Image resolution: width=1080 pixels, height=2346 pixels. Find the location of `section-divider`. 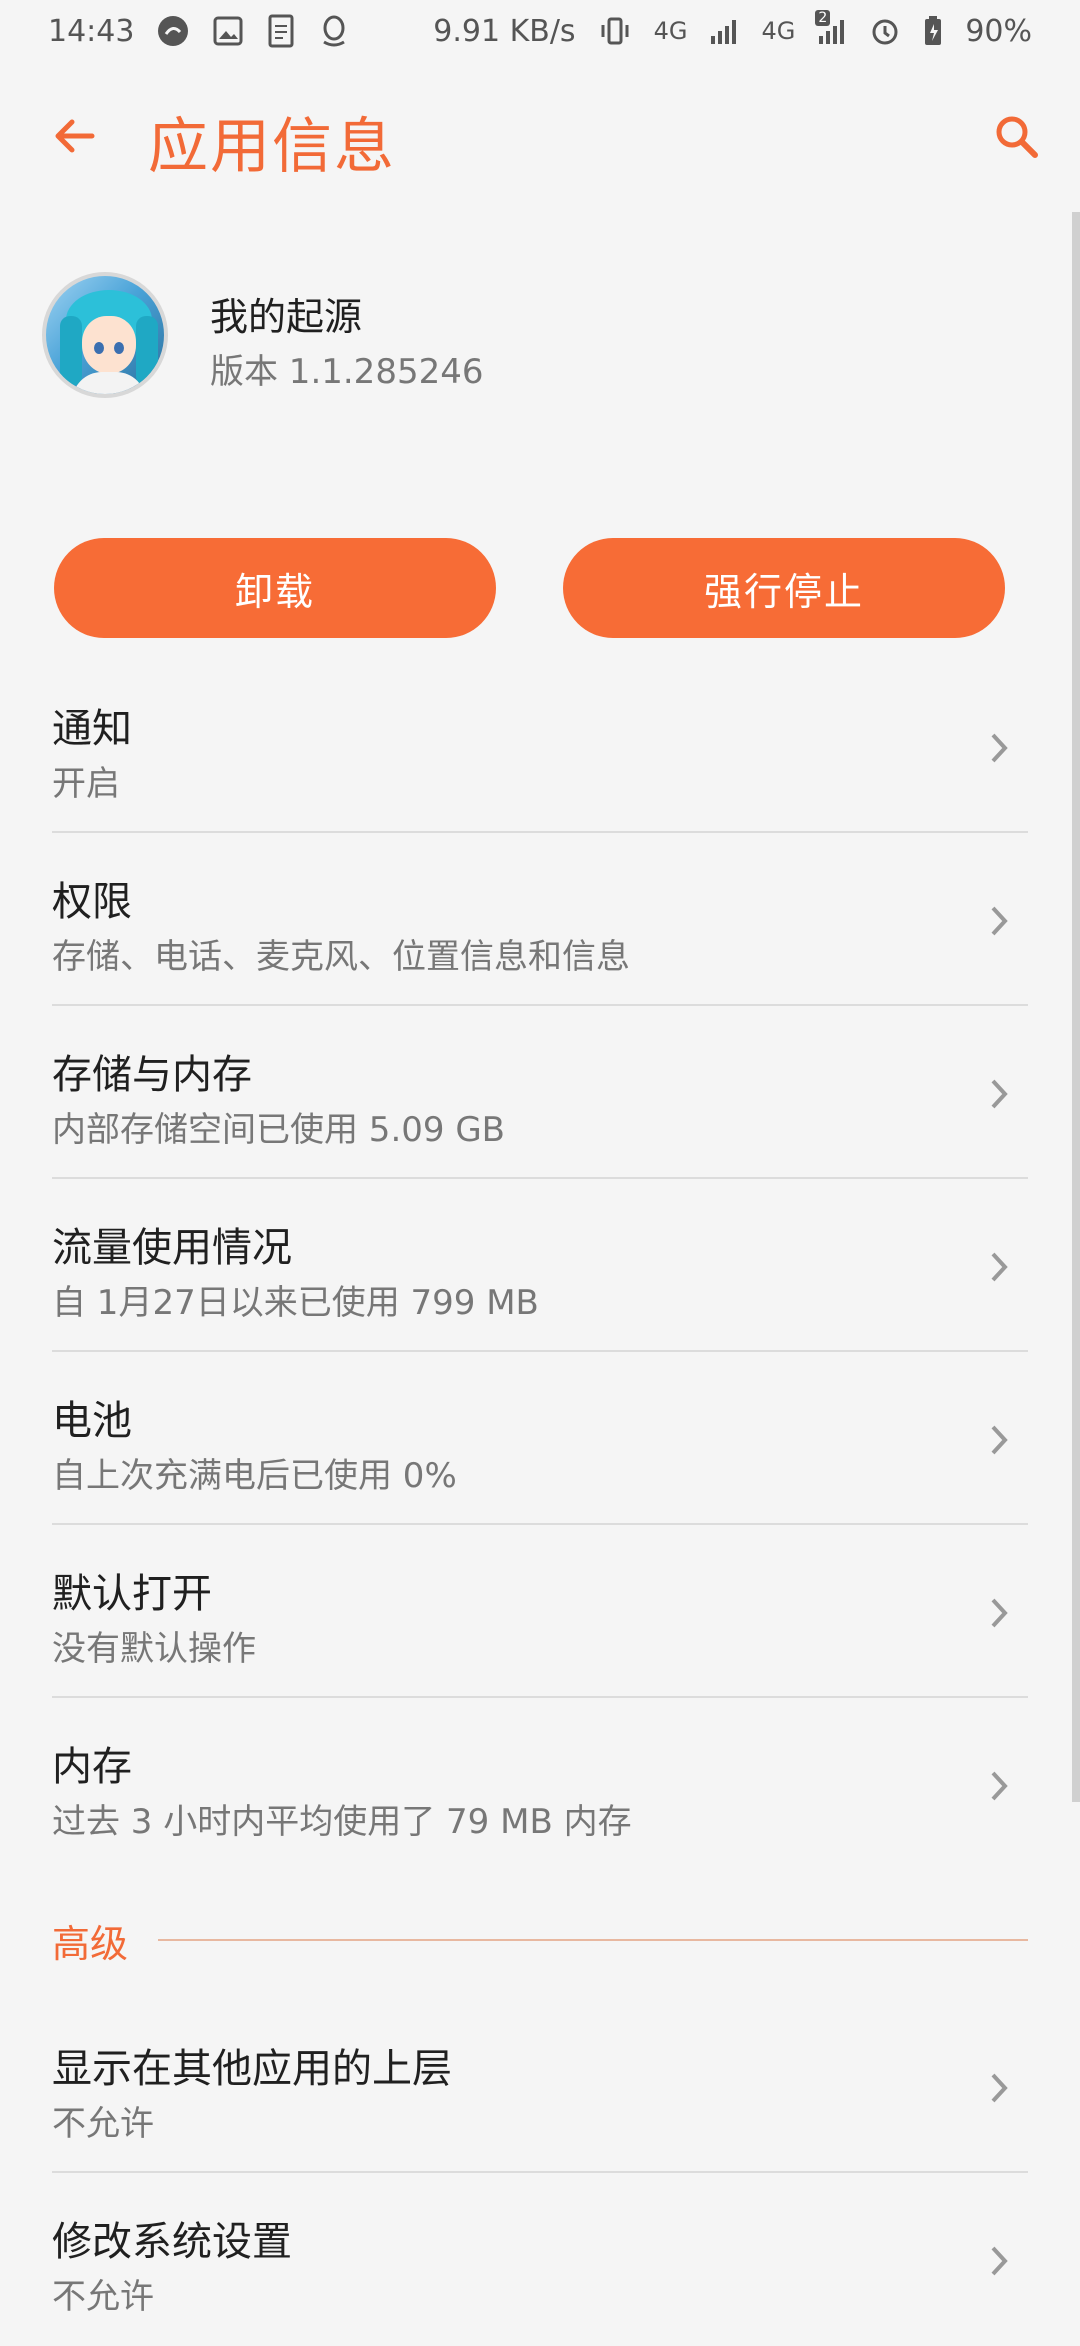

section-divider is located at coordinates (593, 1940).